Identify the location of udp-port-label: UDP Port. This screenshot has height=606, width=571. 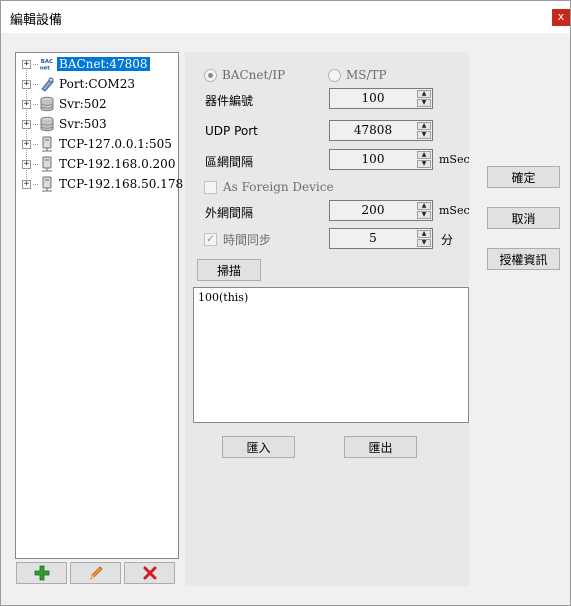
(231, 131).